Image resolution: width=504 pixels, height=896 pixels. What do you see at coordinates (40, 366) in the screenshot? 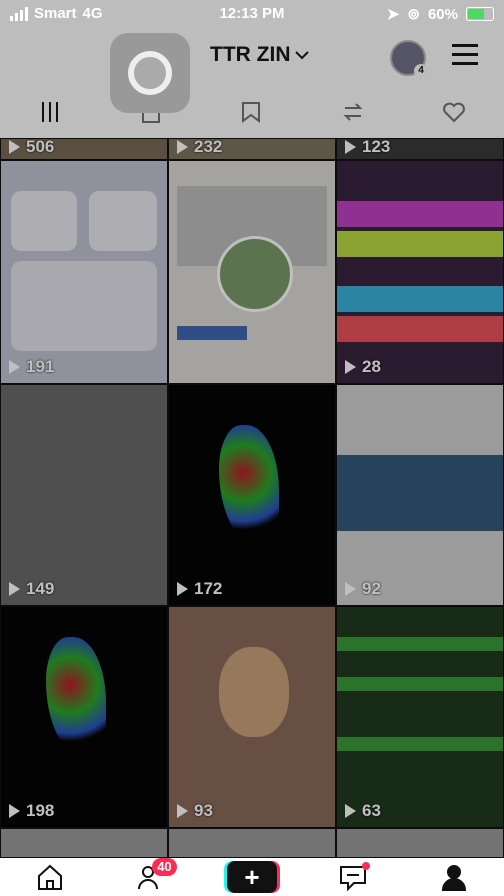
I see `view-count-text: 191` at bounding box center [40, 366].